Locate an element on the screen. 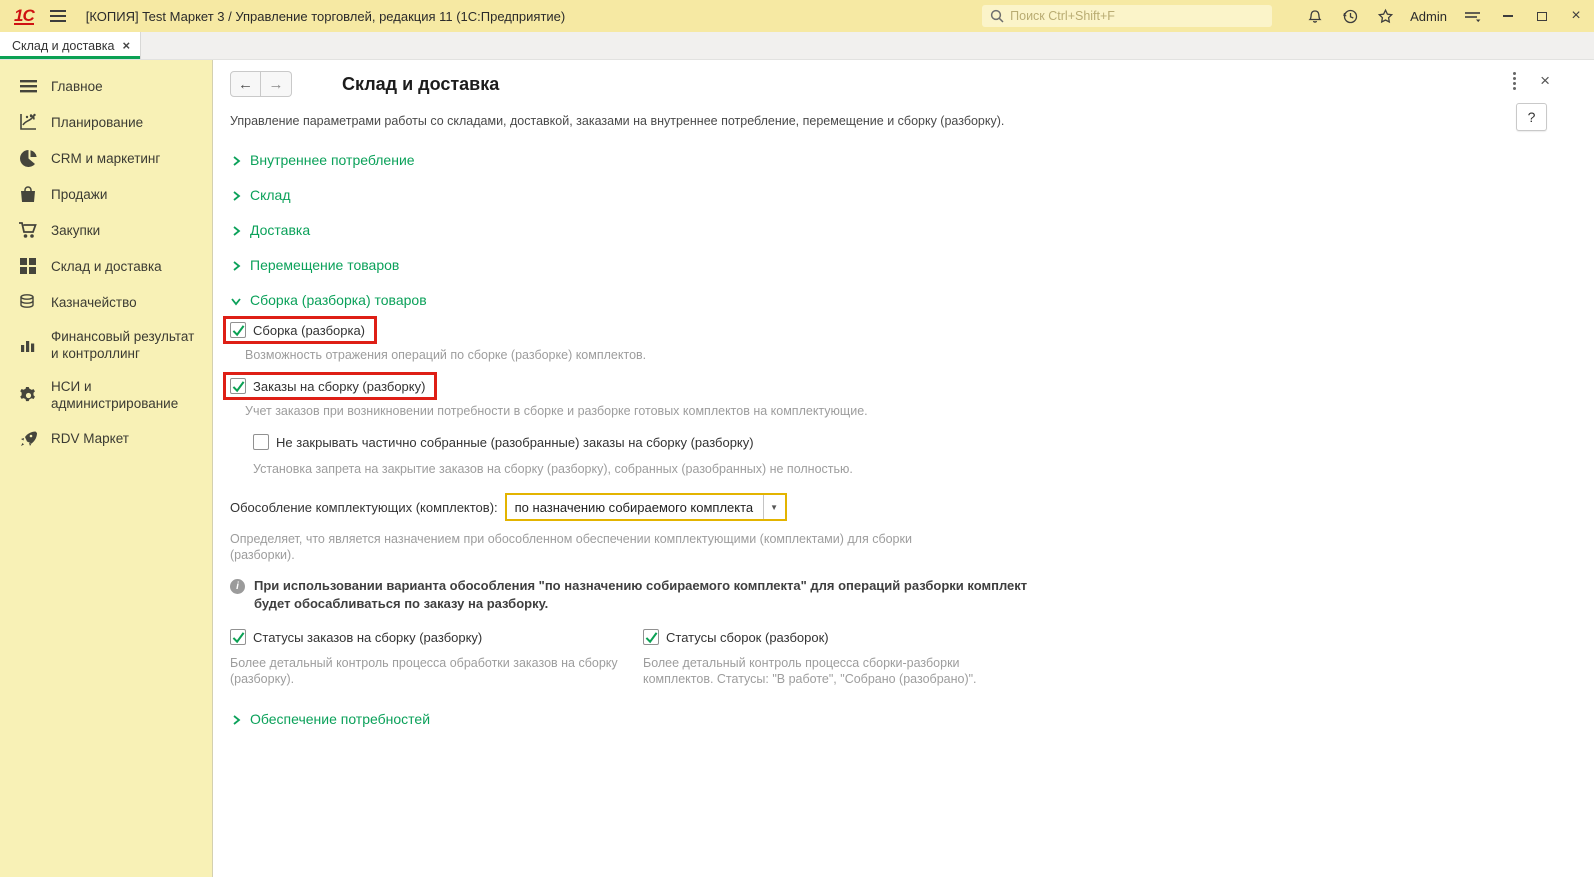  combo-dropdown-icon: ▼ is located at coordinates (774, 507).